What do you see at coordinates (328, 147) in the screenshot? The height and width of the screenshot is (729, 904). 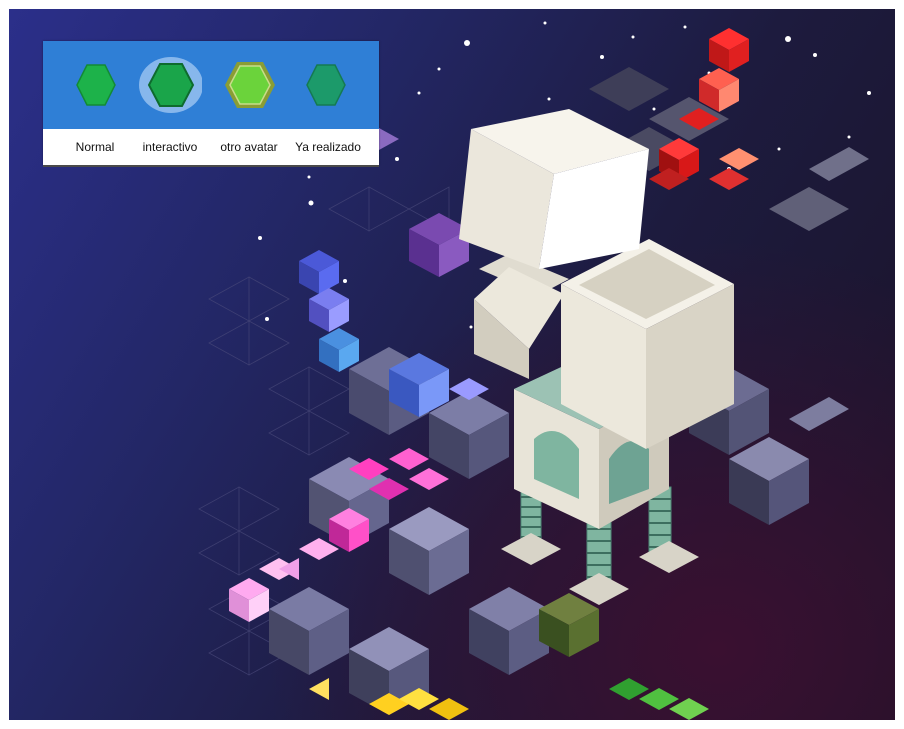 I see `legend-label-done: Ya realizado` at bounding box center [328, 147].